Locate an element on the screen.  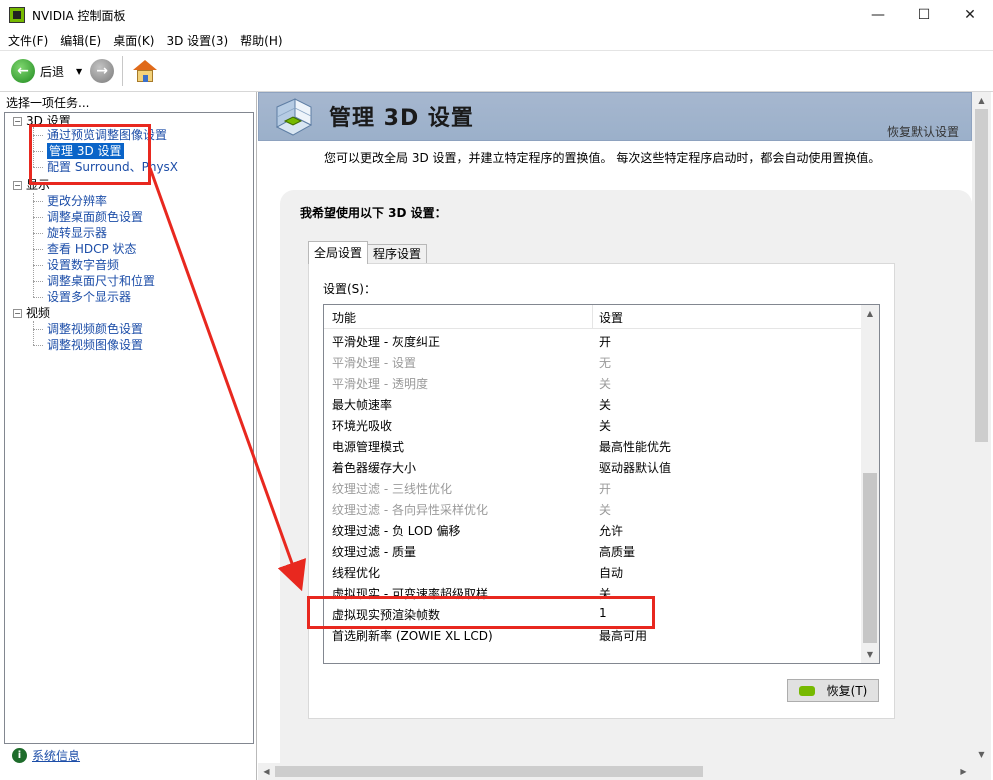
title-bar: NVIDIA 控制面板 — ☐ ✕ is located at coordinates (496, 15).